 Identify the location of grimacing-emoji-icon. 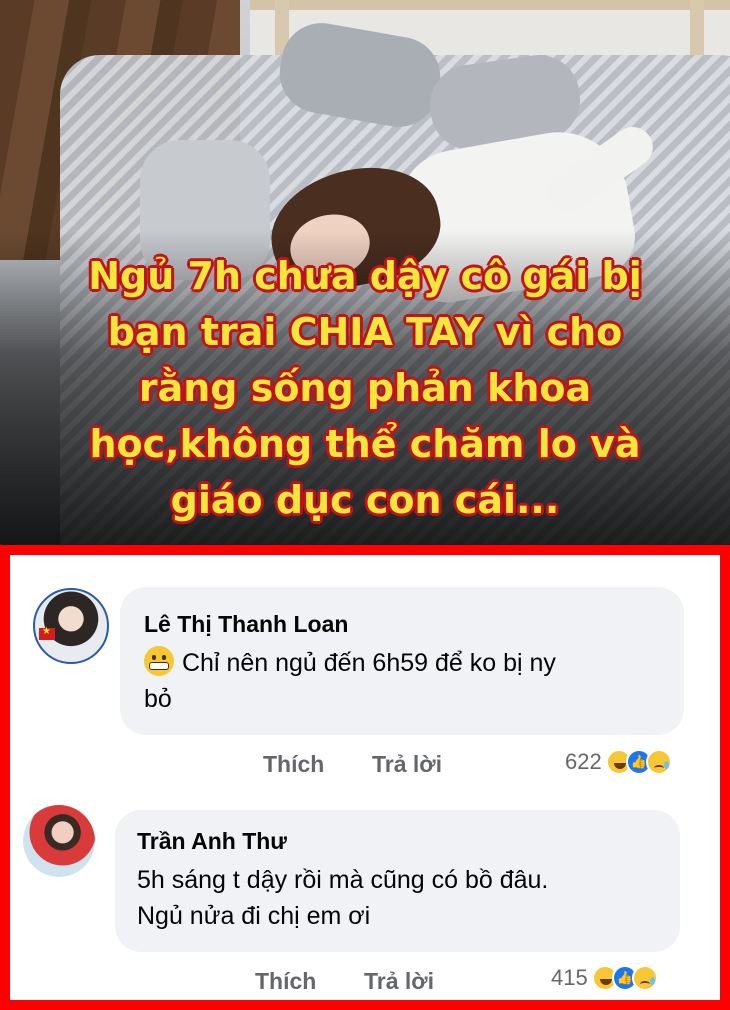
(159, 661).